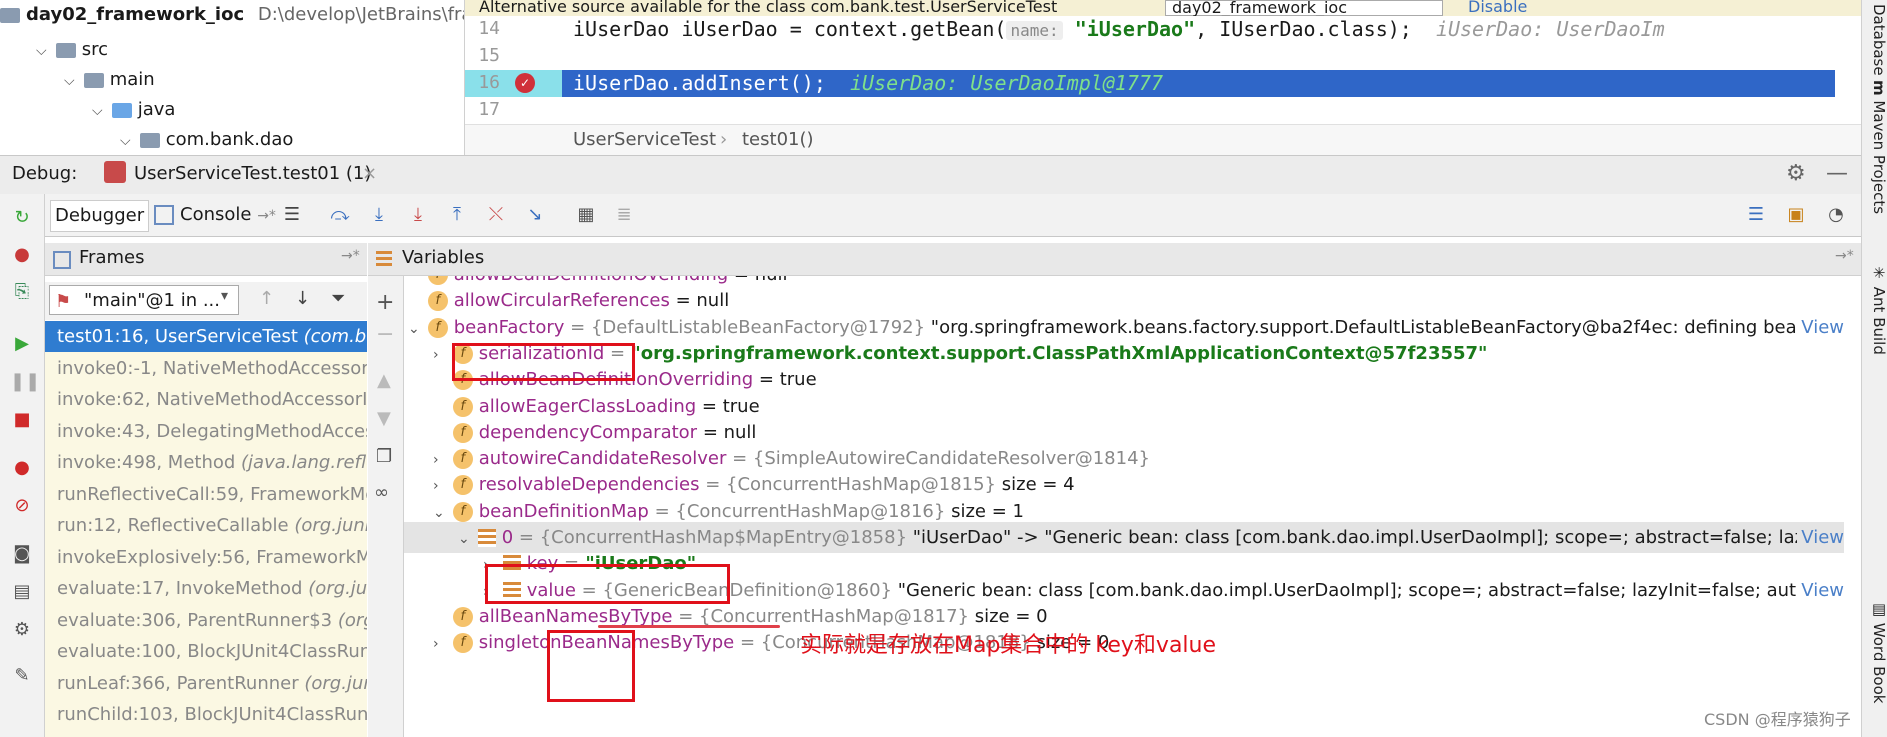 The height and width of the screenshot is (737, 1887). Describe the element at coordinates (713, 537) in the screenshot. I see `variable-ref: = {ConcurrentHashMap$MapEntry@1858}` at that location.